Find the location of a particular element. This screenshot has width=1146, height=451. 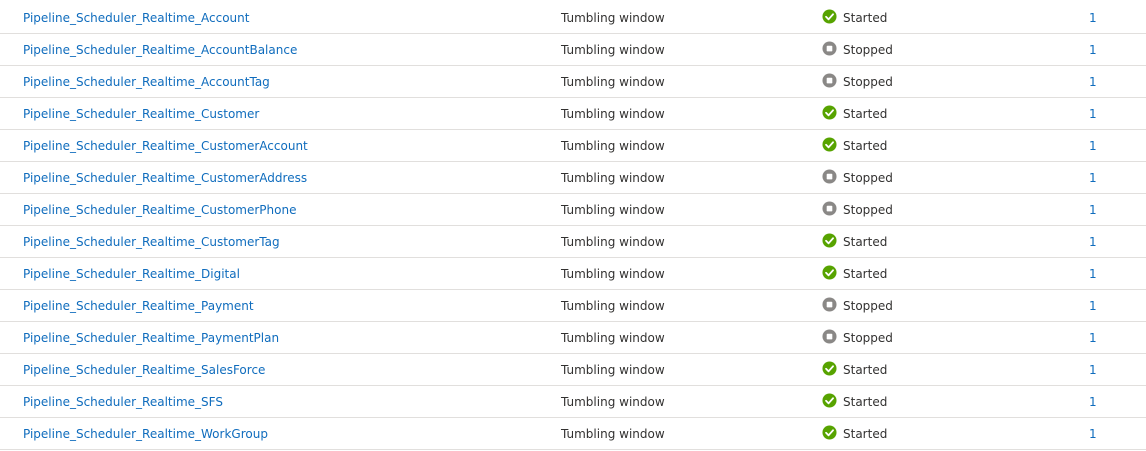

trigger-name-link: Pipeline_Scheduler_Realtime_Digital is located at coordinates (131, 273).